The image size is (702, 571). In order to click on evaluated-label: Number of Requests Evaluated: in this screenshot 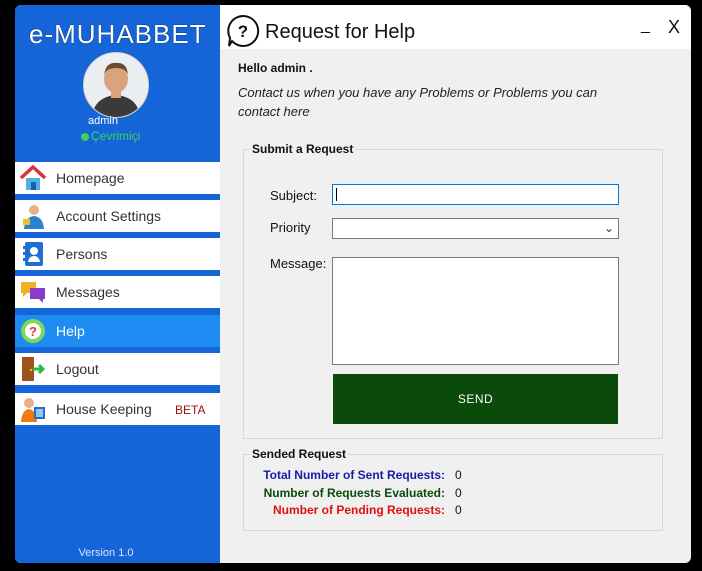, I will do `click(354, 493)`.